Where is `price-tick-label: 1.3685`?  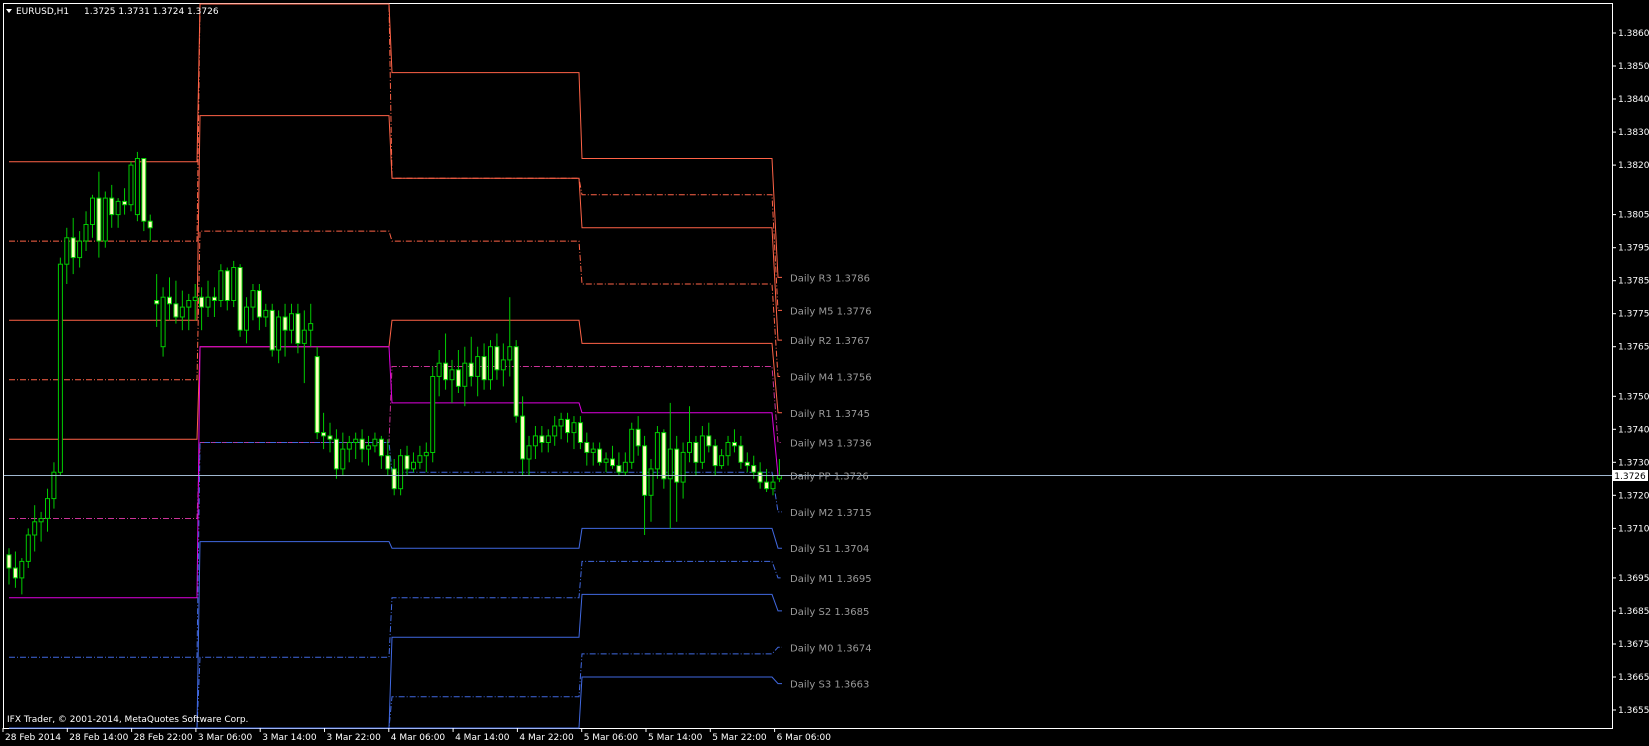 price-tick-label: 1.3685 is located at coordinates (1633, 612).